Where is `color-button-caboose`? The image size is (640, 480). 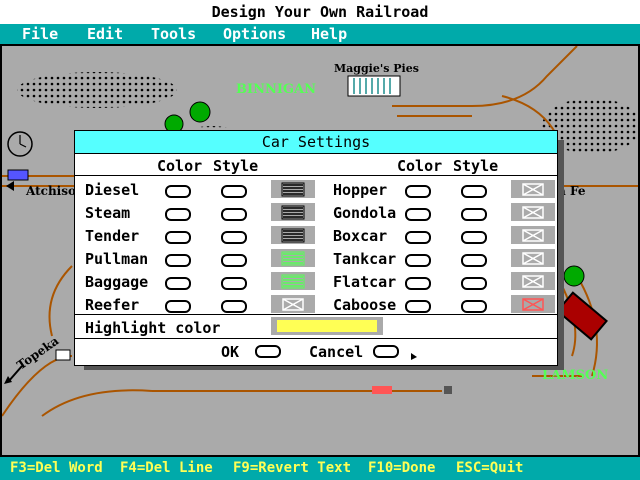
color-button-caboose is located at coordinates (418, 306).